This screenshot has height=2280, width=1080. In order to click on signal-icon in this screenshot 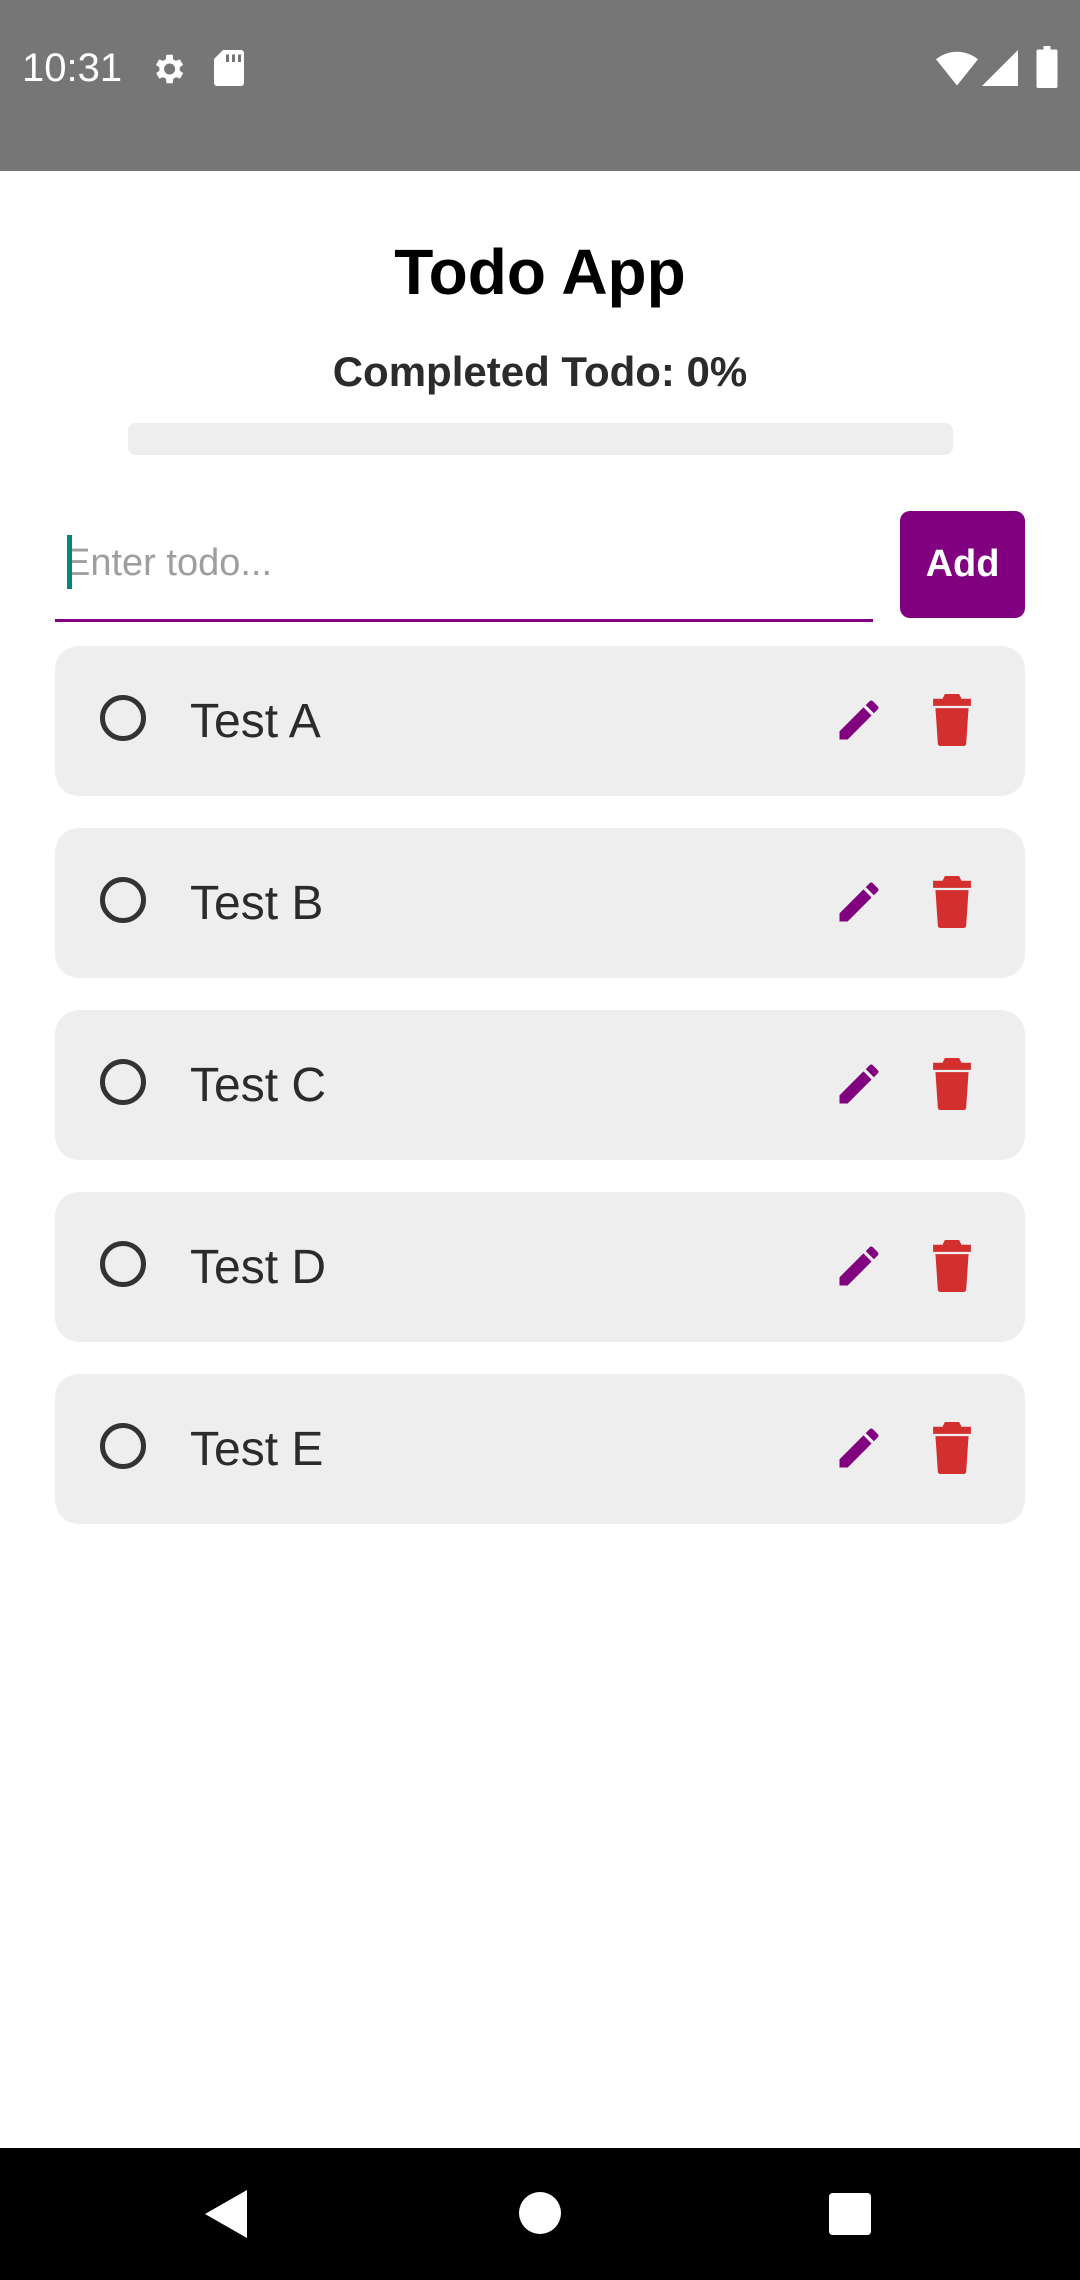, I will do `click(1000, 68)`.